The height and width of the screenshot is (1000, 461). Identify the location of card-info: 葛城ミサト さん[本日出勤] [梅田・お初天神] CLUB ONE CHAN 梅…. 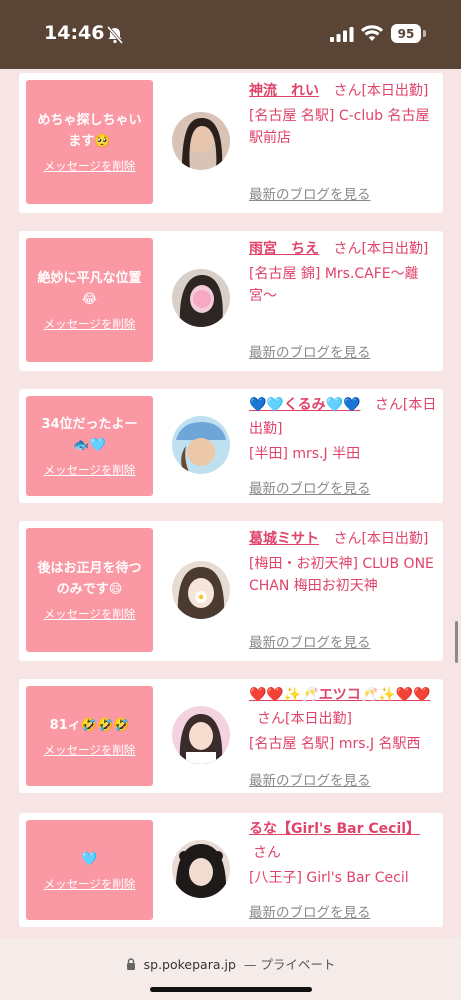
(344, 591).